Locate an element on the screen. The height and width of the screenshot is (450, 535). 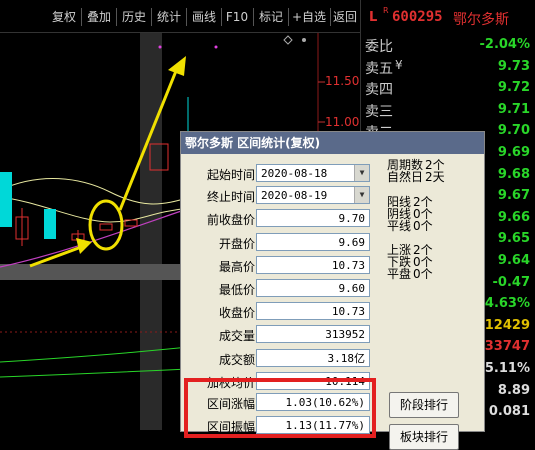
stat-label: 平线 is located at coordinates (399, 226).